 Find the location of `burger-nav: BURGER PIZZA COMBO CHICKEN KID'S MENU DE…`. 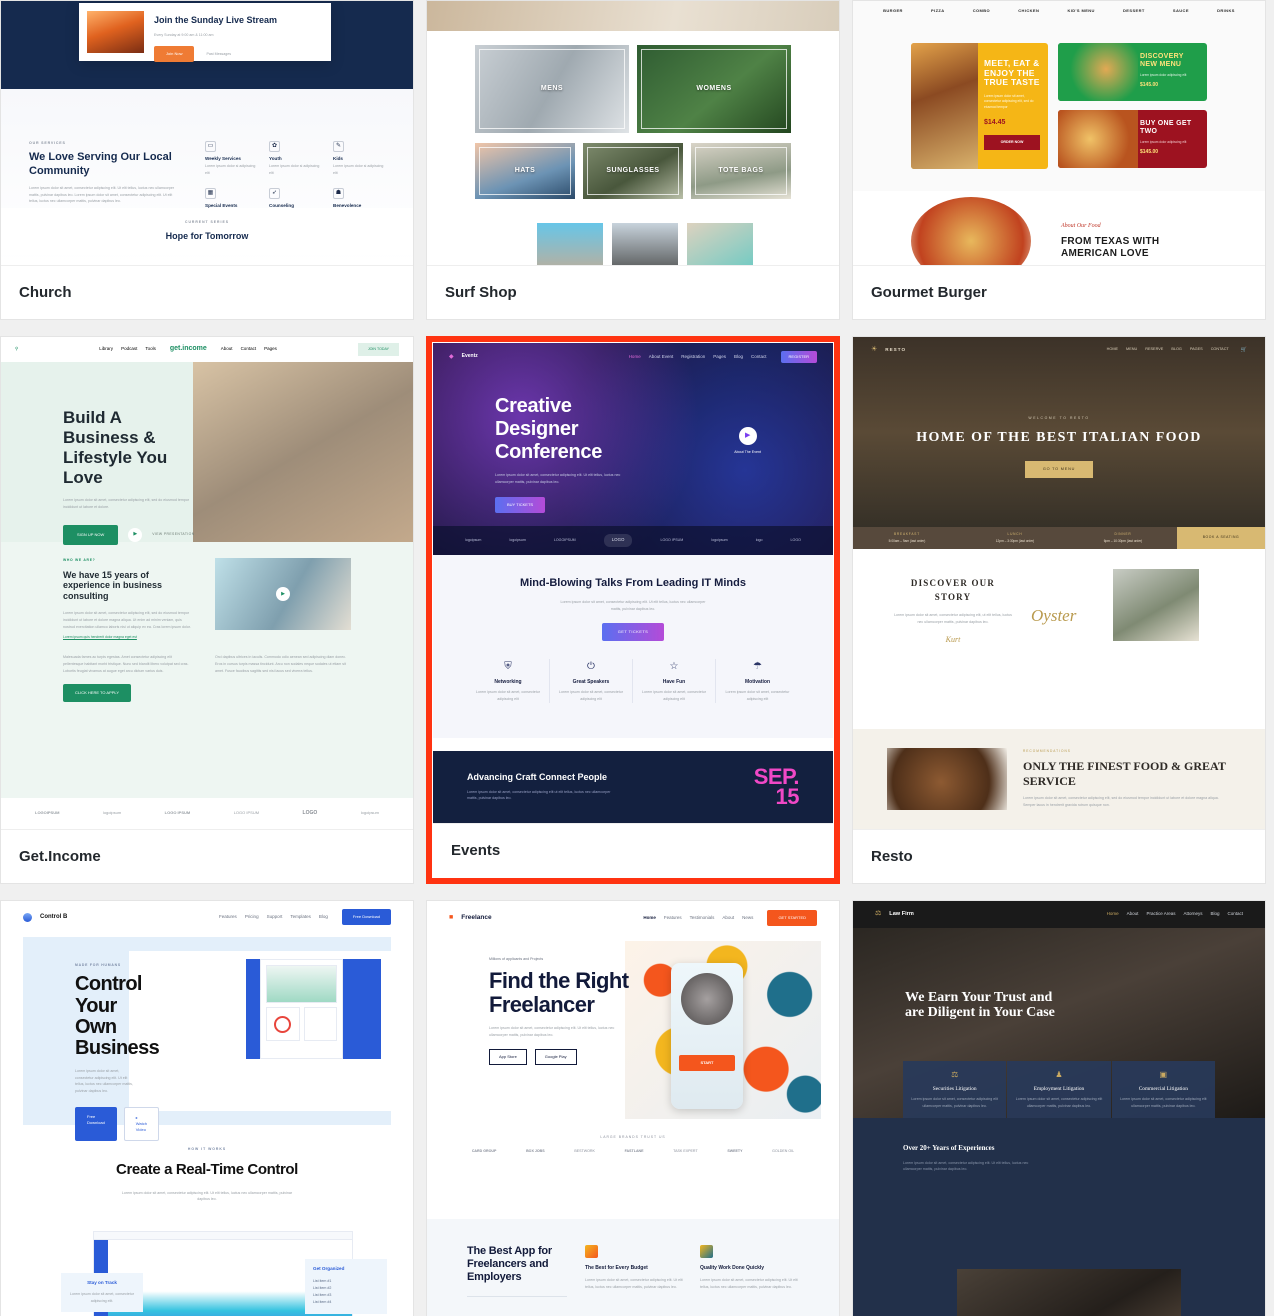

burger-nav: BURGER PIZZA COMBO CHICKEN KID'S MENU DE… is located at coordinates (1059, 11).